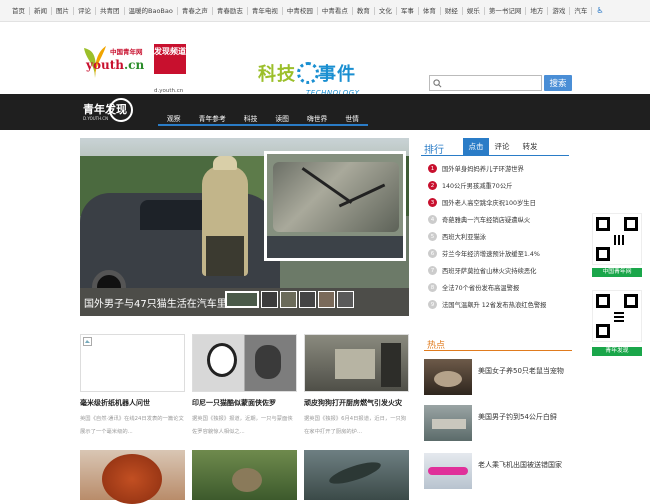 The width and height of the screenshot is (650, 504). What do you see at coordinates (495, 168) in the screenshot?
I see `ranking-item: 1 国外单身妈妈养儿子环游世界` at bounding box center [495, 168].